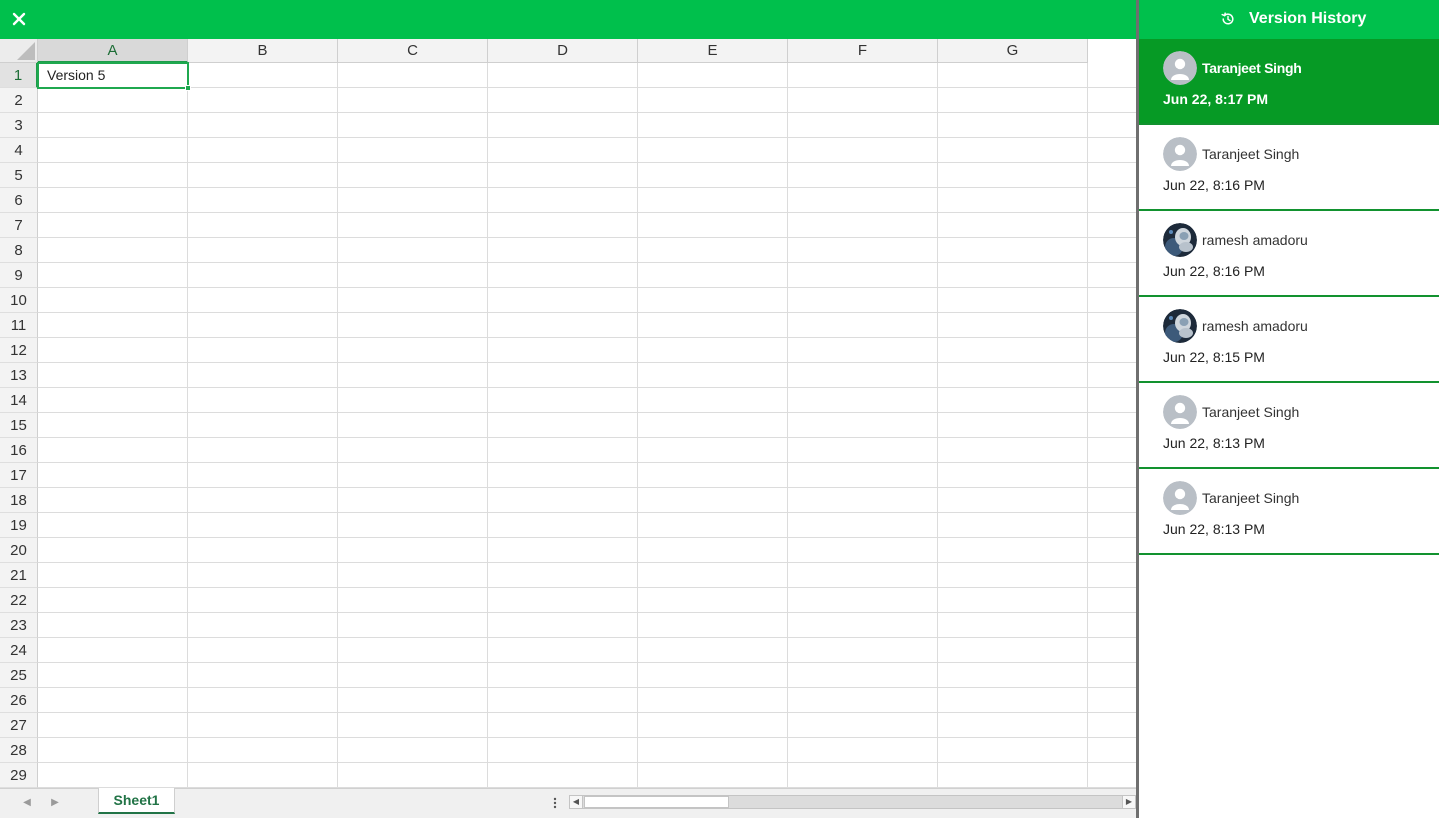  Describe the element at coordinates (19, 625) in the screenshot. I see `row-header-23: 23` at that location.